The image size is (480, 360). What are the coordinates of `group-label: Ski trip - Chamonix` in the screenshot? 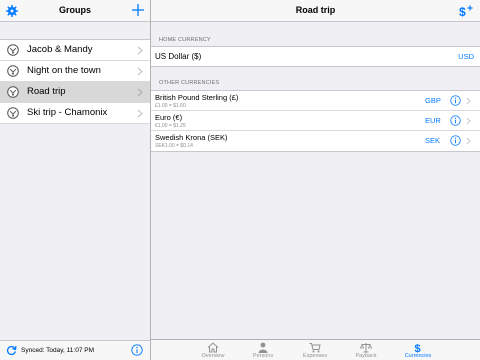 It's located at (67, 112).